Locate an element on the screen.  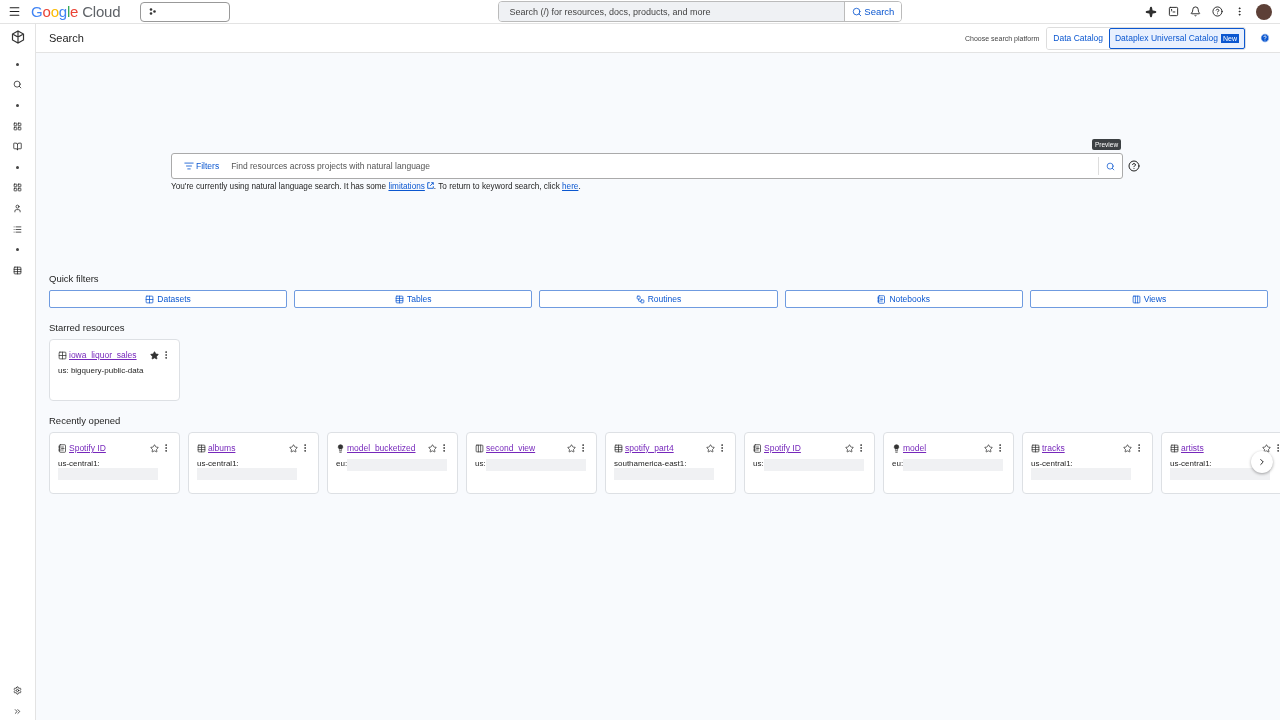
resource-card: model eu: is located at coordinates (948, 463).